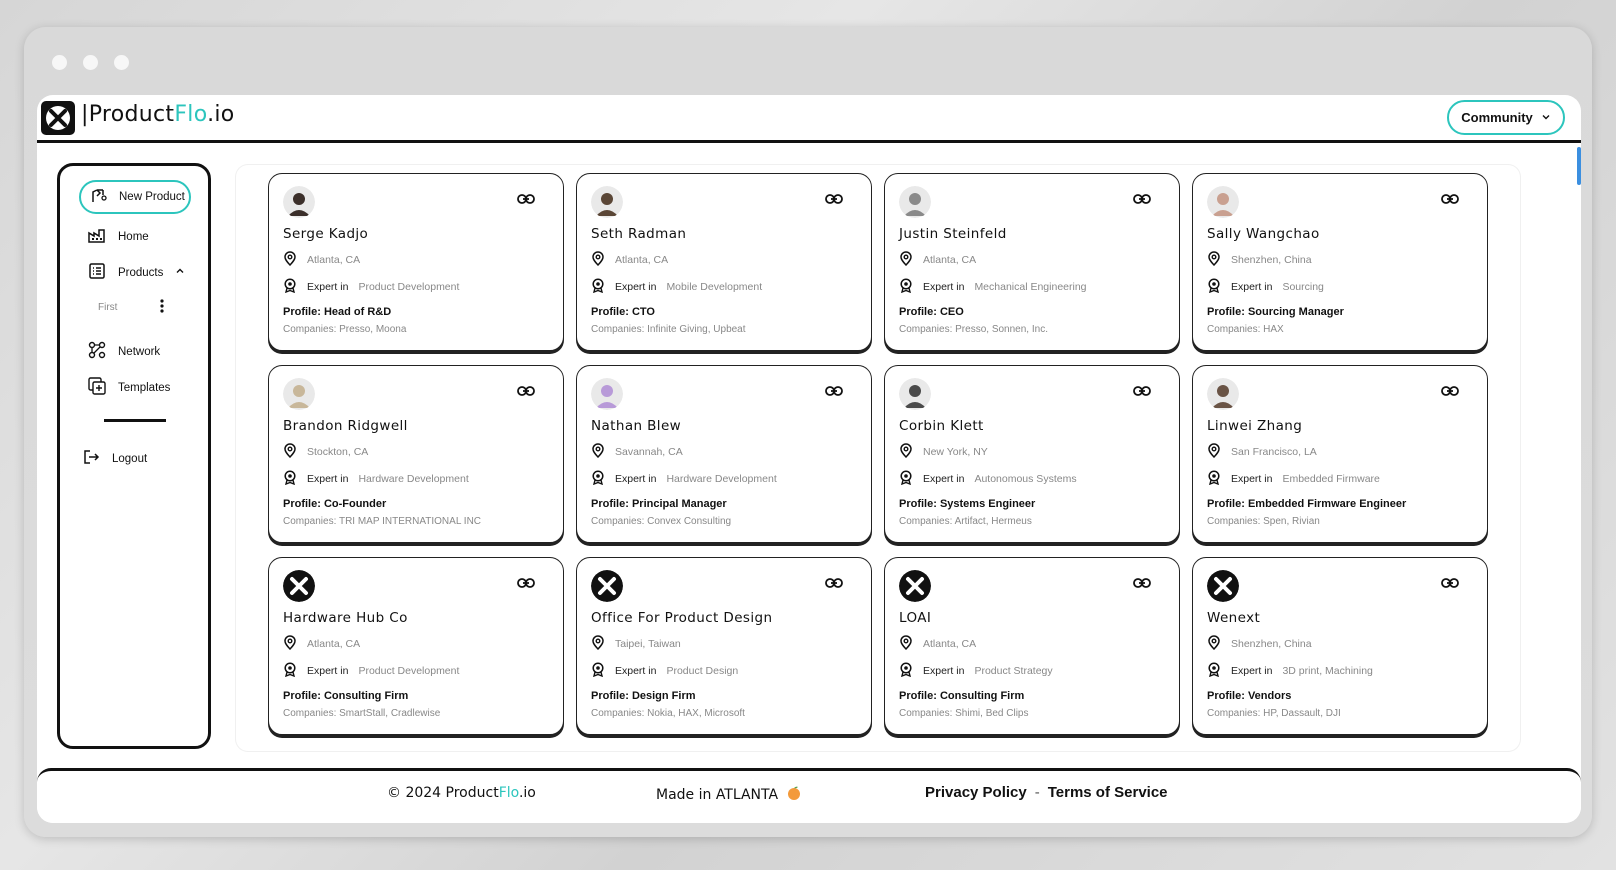 This screenshot has height=870, width=1616. What do you see at coordinates (114, 458) in the screenshot?
I see `logout-button: Logout` at bounding box center [114, 458].